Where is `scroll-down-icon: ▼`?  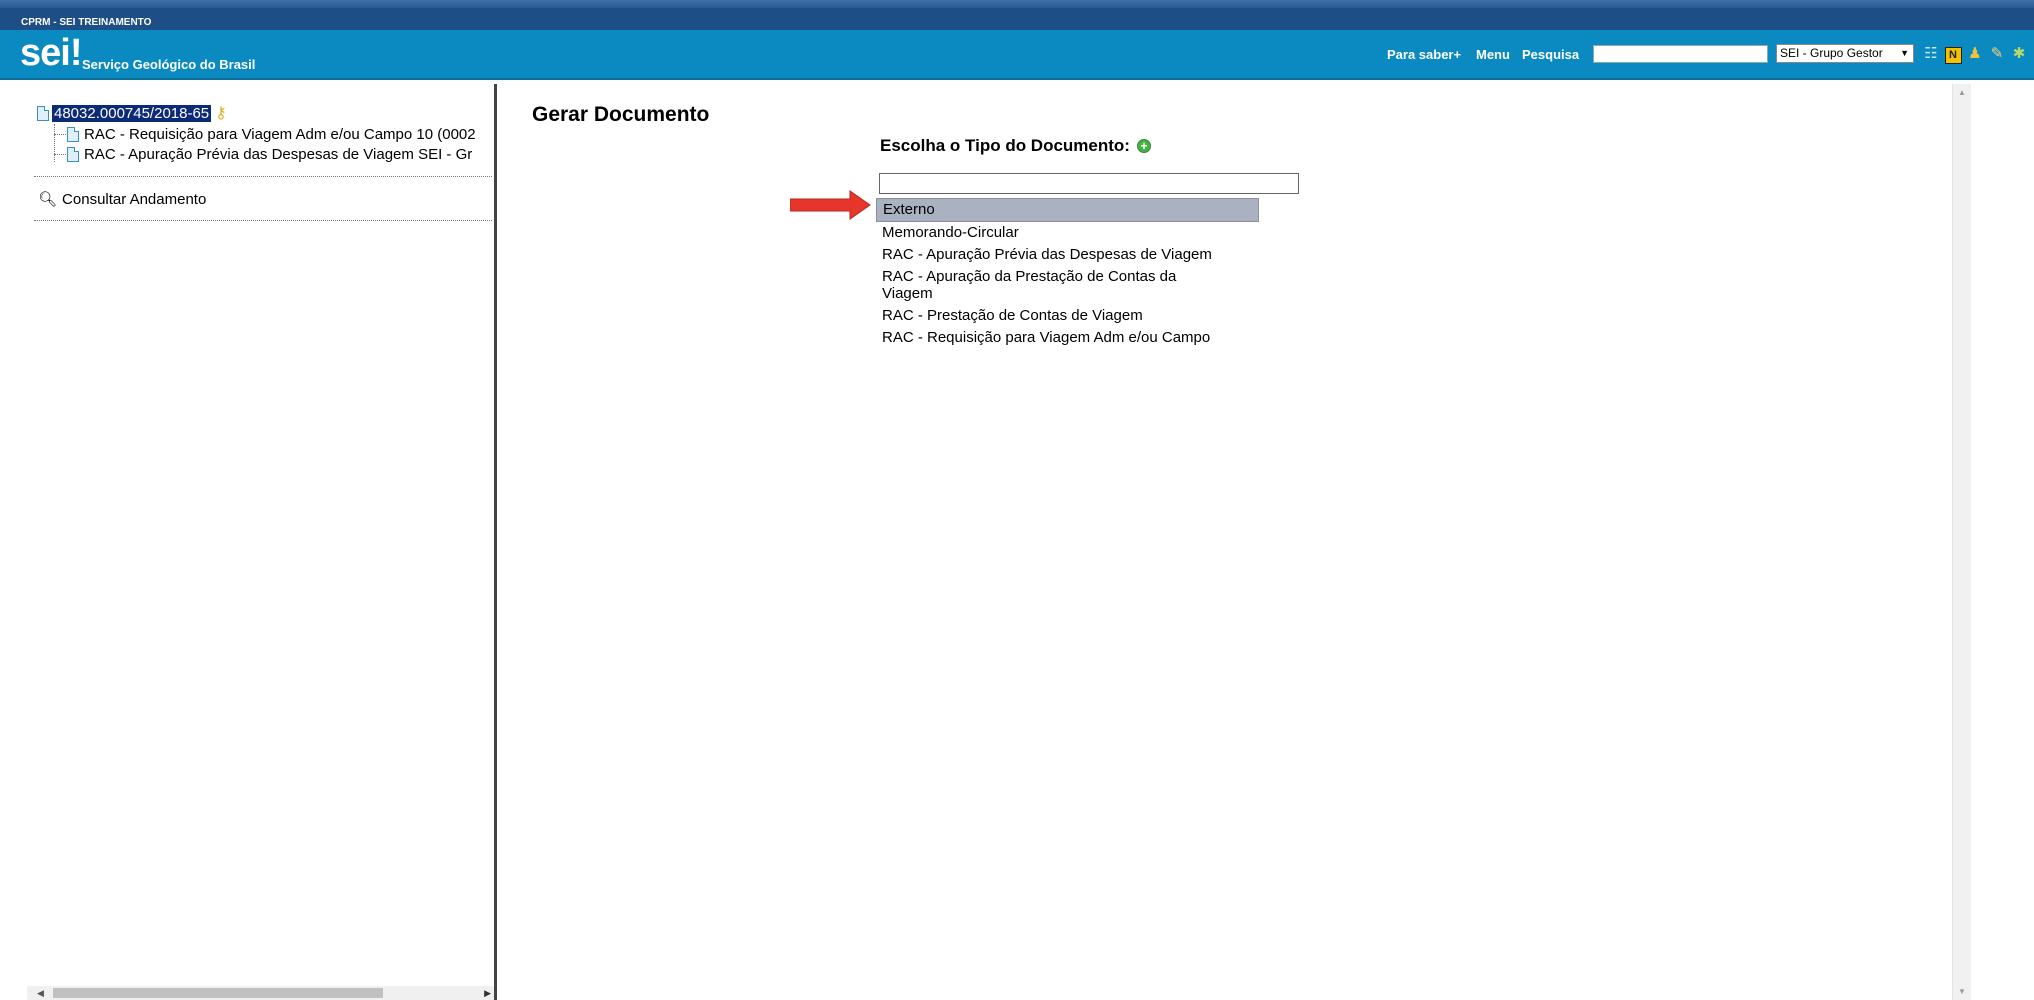 scroll-down-icon: ▼ is located at coordinates (1962, 991).